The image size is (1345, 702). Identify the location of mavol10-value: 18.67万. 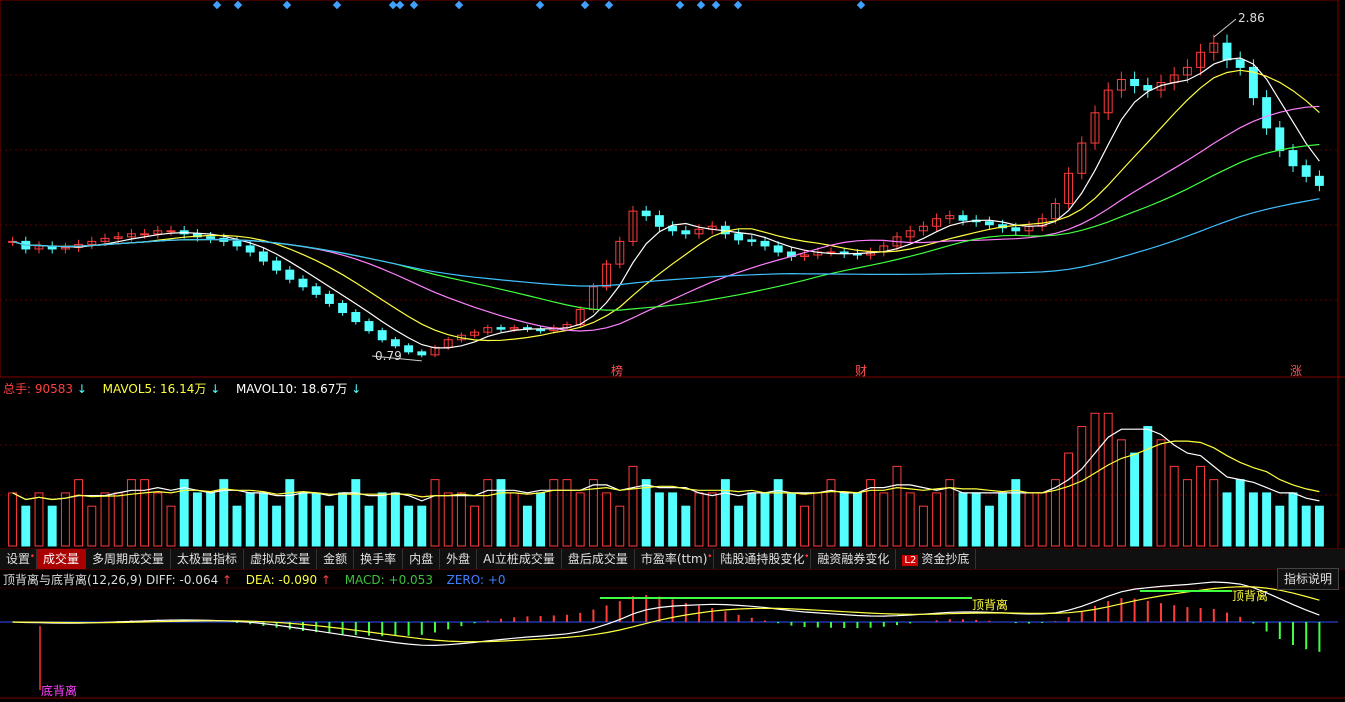
(324, 389).